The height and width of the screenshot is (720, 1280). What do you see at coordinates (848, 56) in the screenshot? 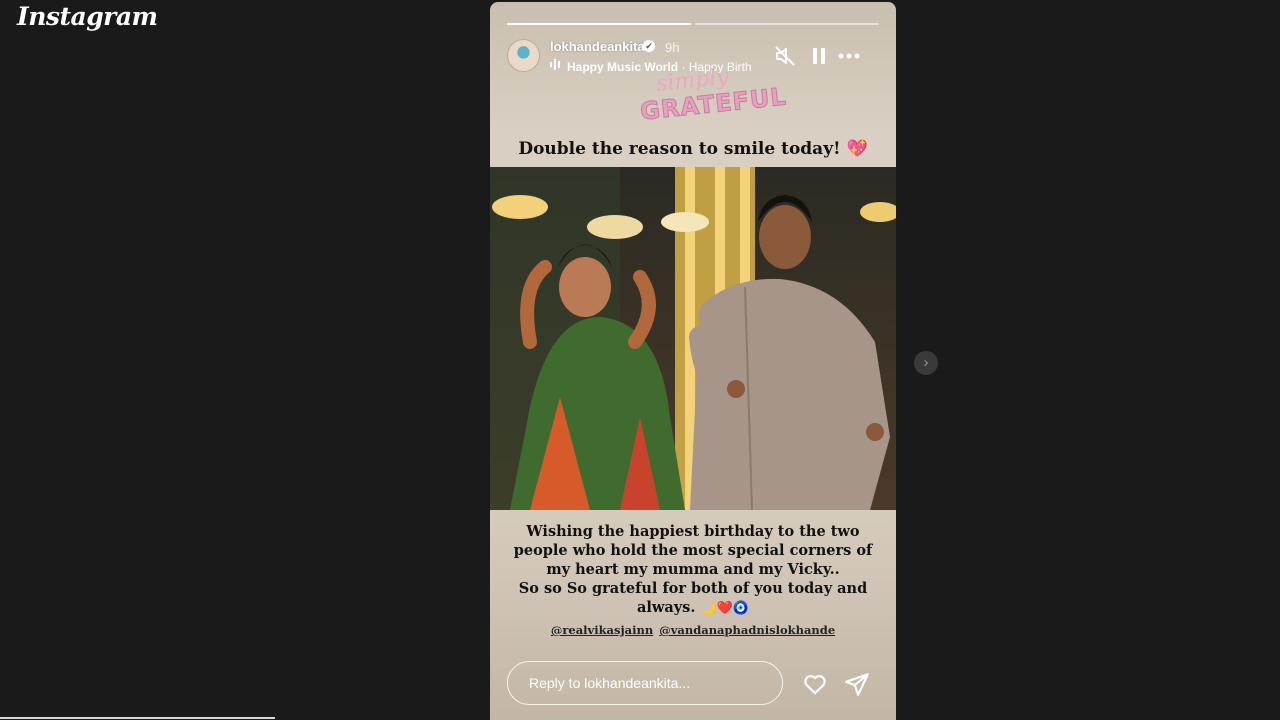
I see `more-options-icon` at bounding box center [848, 56].